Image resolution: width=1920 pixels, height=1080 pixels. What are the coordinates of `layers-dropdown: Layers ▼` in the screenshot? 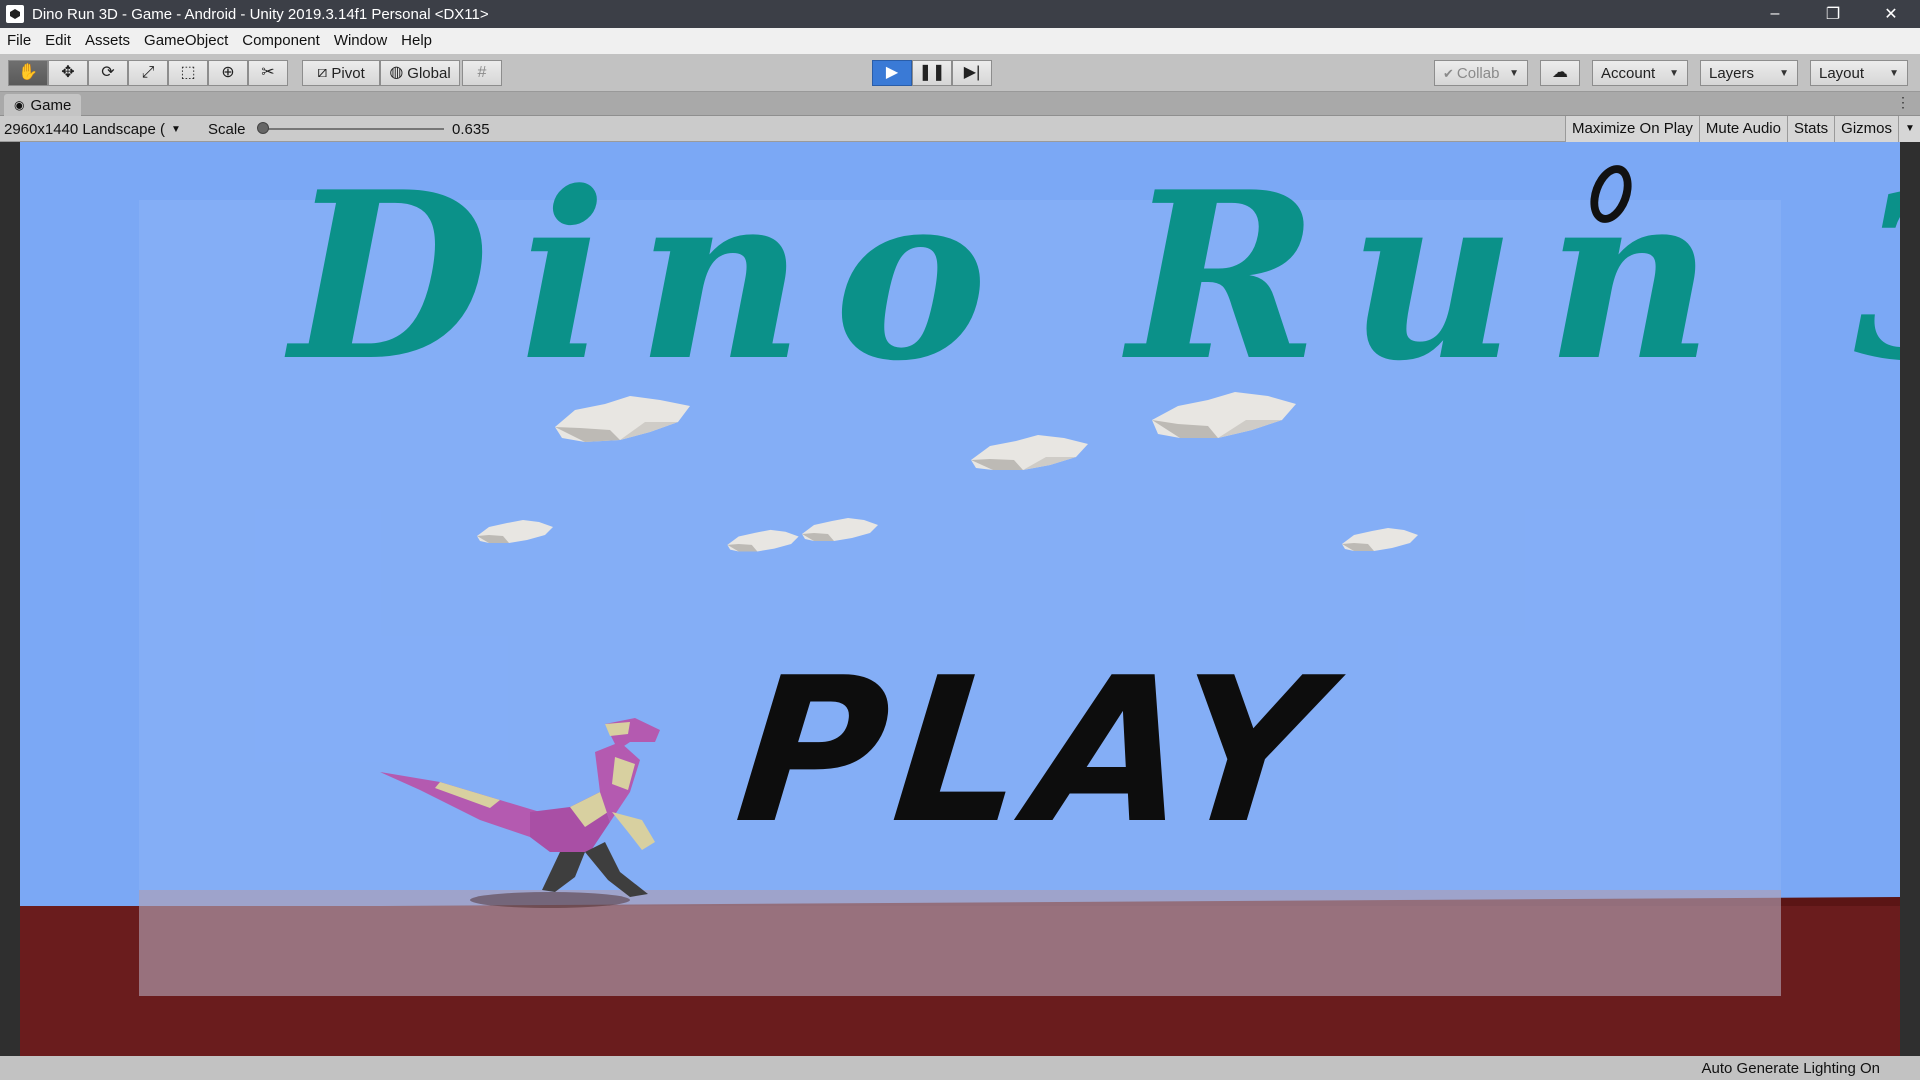 It's located at (1749, 73).